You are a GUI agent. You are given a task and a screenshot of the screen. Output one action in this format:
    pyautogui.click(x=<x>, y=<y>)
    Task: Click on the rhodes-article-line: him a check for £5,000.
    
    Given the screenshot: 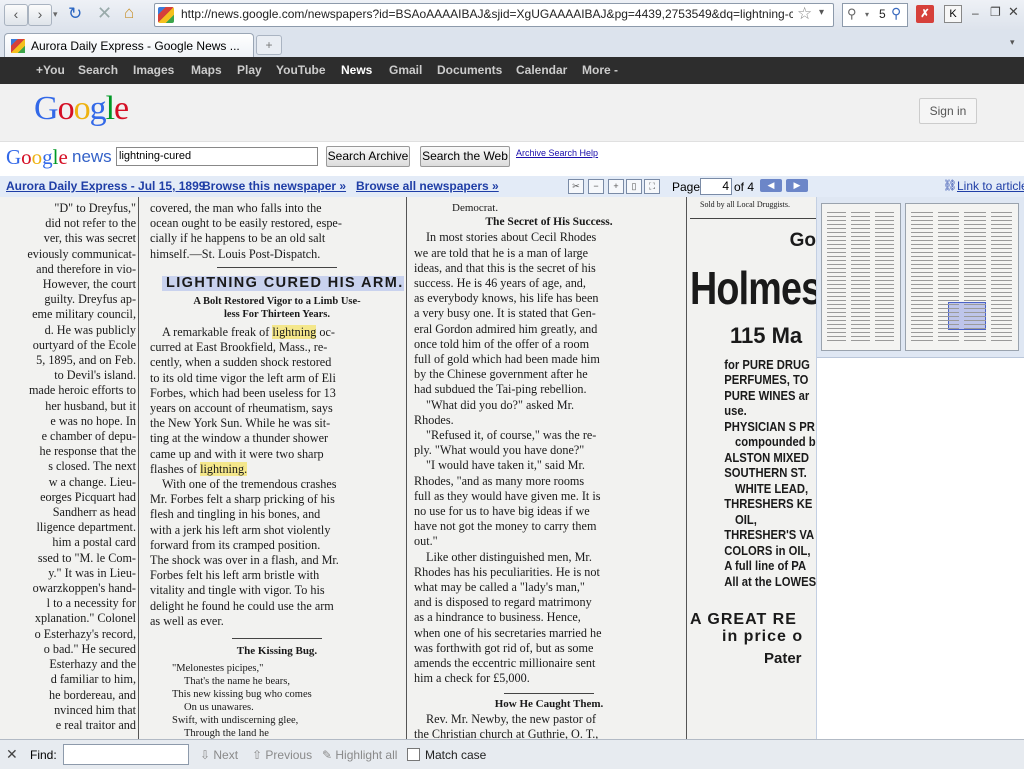 What is the action you would take?
    pyautogui.click(x=472, y=678)
    